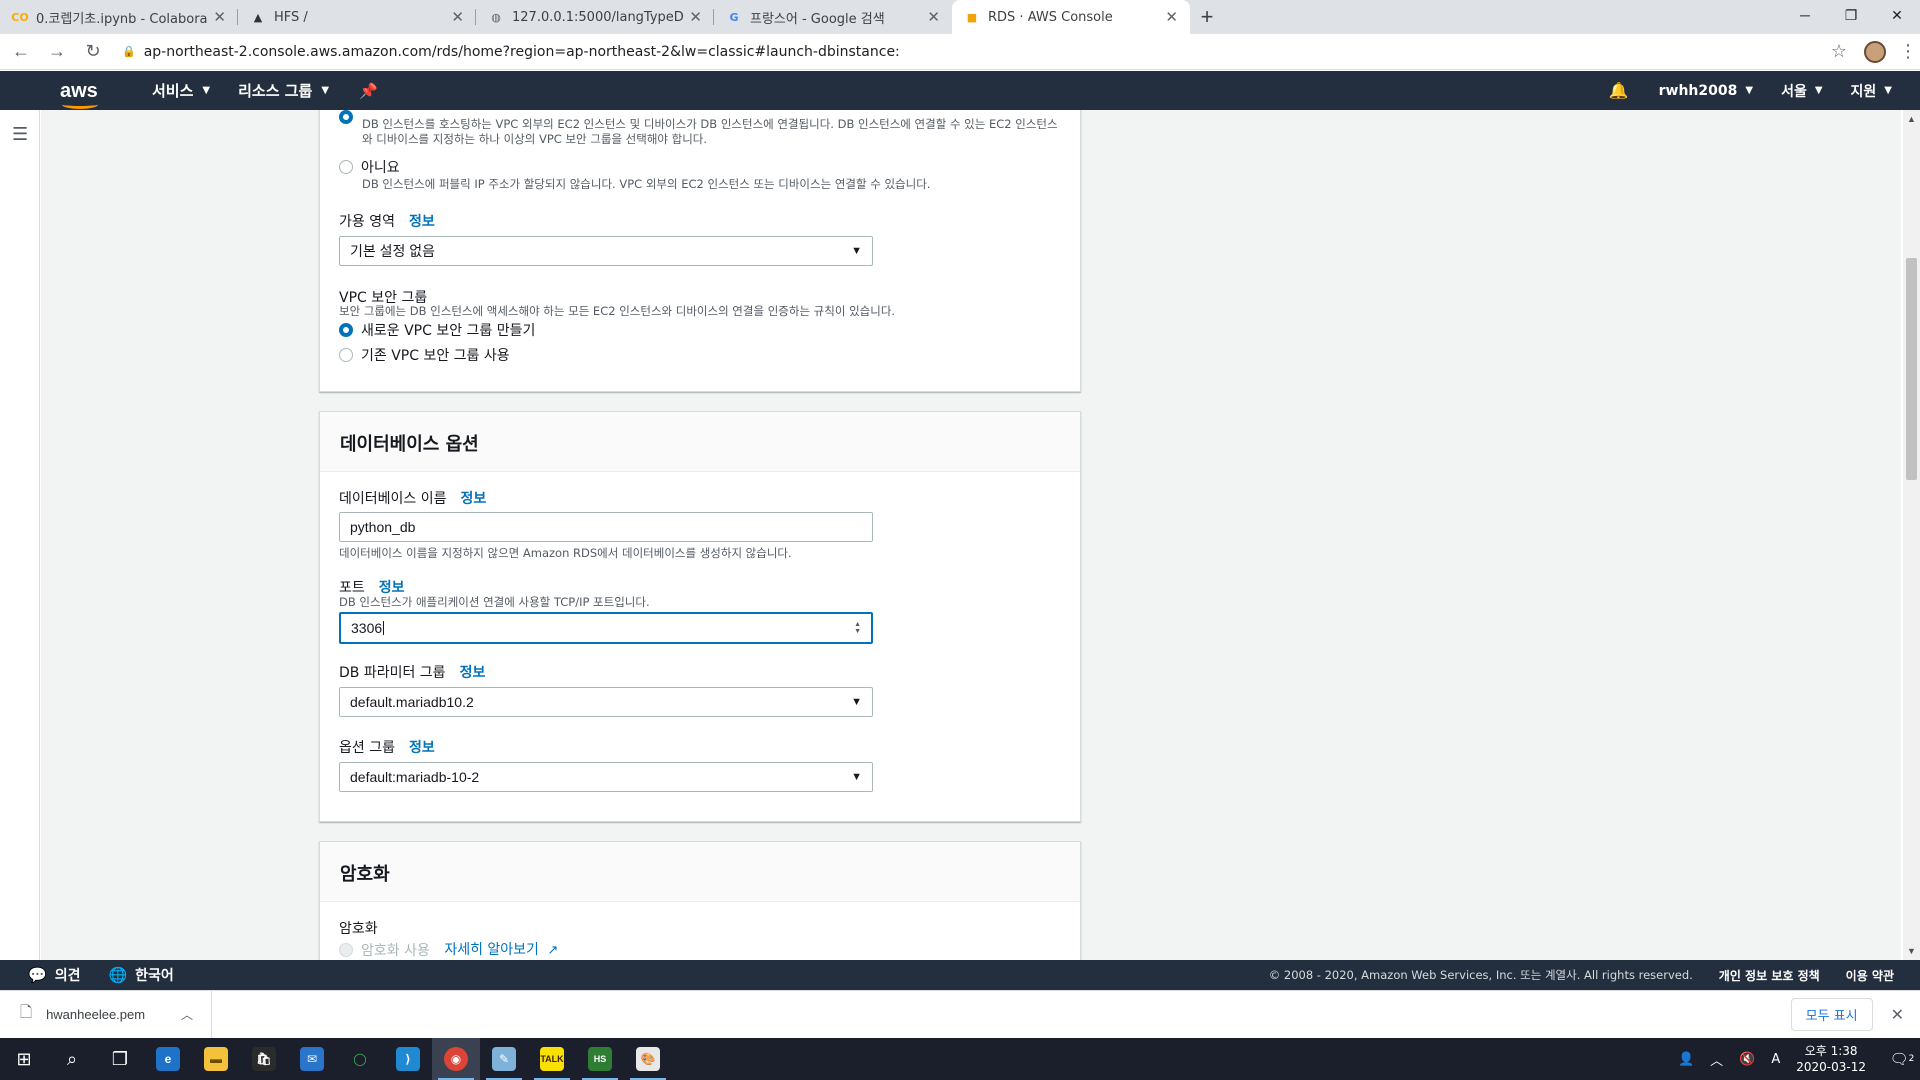  What do you see at coordinates (504, 1059) in the screenshot?
I see `notepad-icon: ✎` at bounding box center [504, 1059].